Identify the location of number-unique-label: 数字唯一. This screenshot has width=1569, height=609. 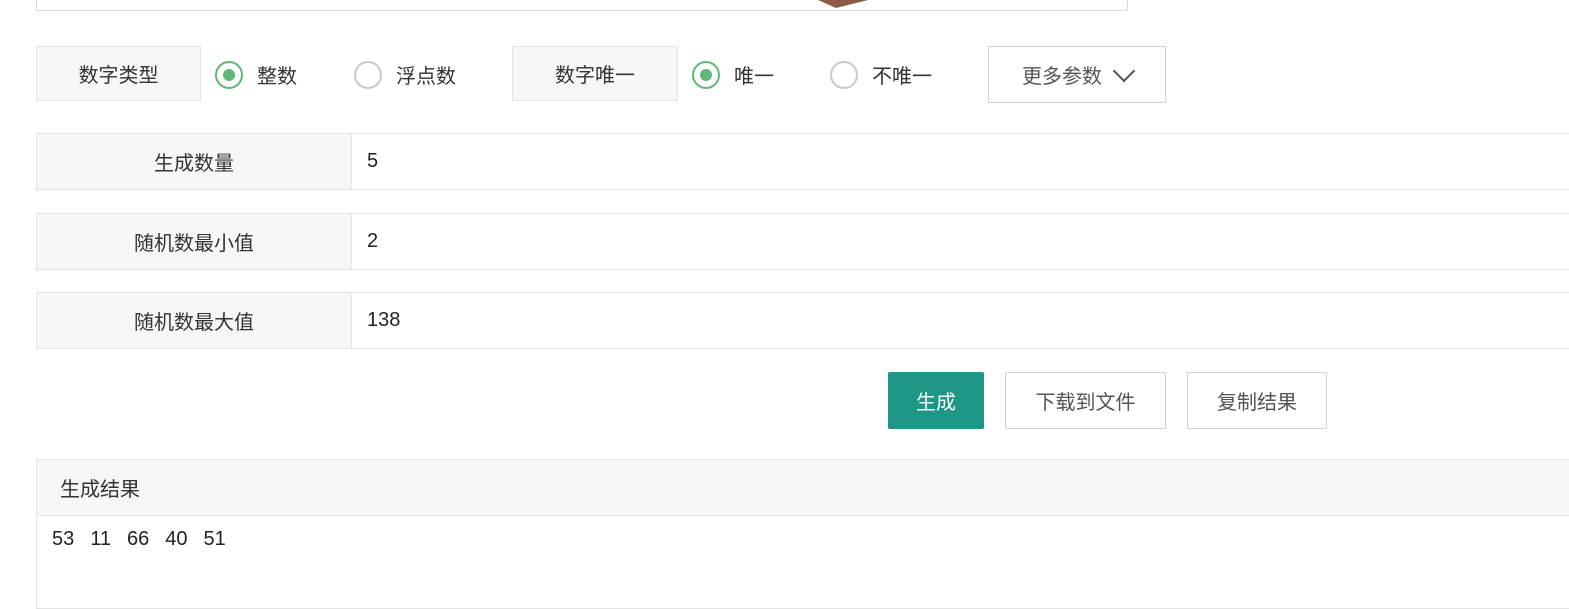
(595, 73).